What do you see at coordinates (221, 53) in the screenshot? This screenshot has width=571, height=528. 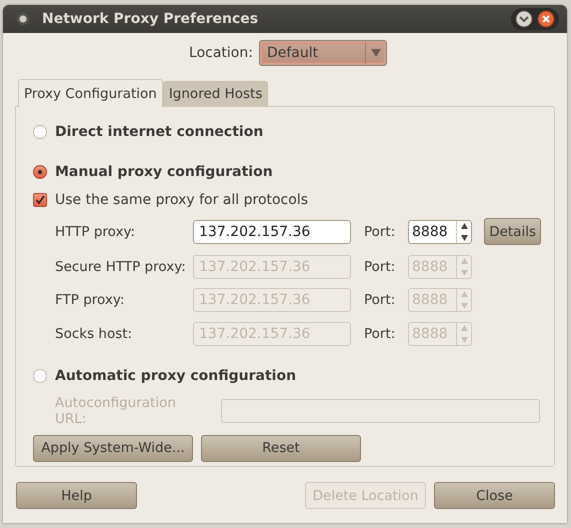 I see `location-label: Location:` at bounding box center [221, 53].